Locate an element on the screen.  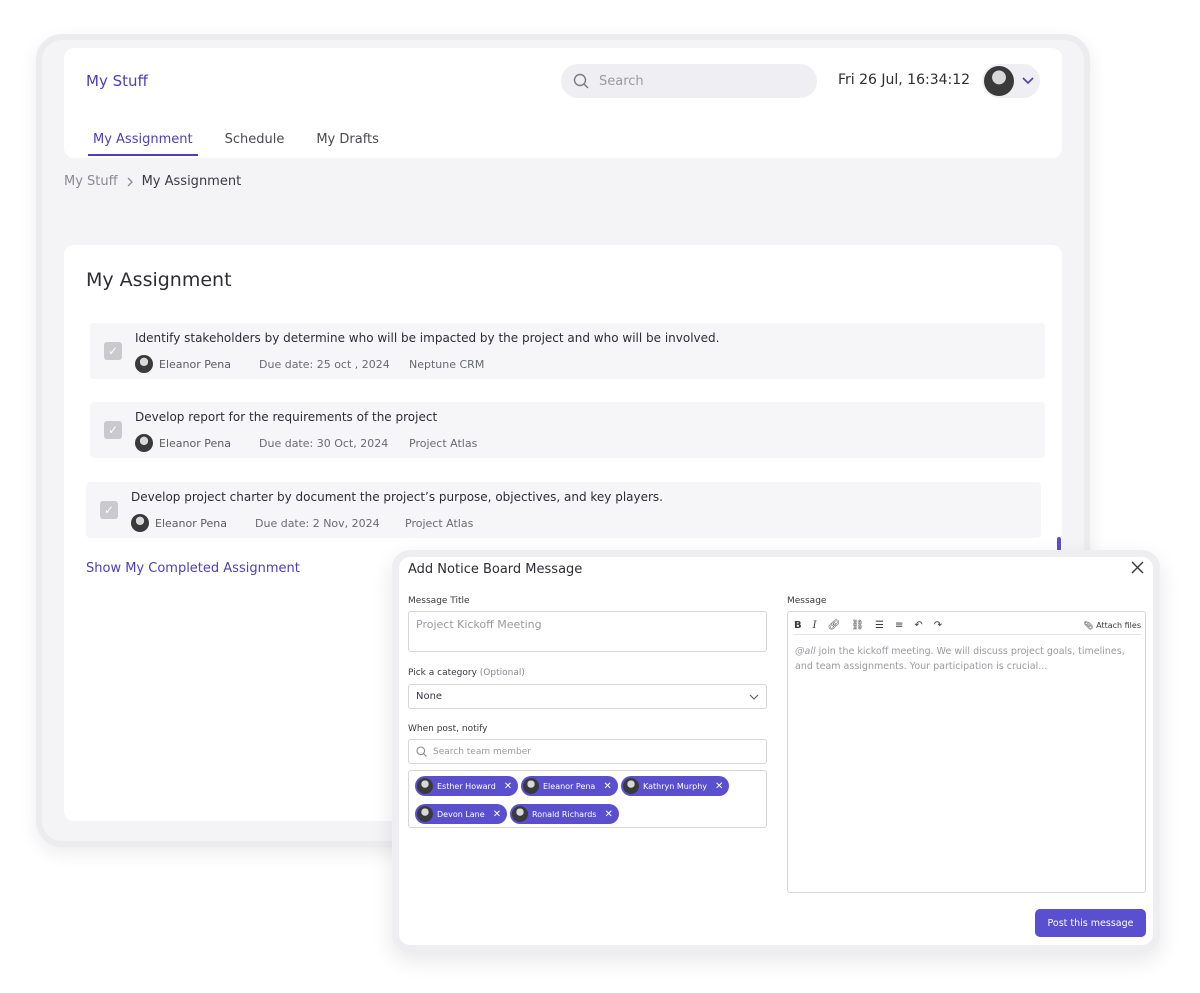
link-icon: 🔗︎ is located at coordinates (834, 625).